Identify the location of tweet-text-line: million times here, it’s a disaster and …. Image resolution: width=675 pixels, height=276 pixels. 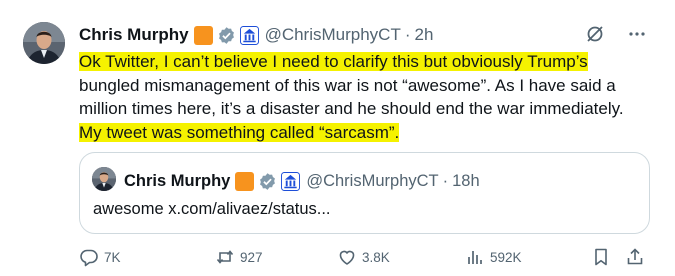
(351, 108).